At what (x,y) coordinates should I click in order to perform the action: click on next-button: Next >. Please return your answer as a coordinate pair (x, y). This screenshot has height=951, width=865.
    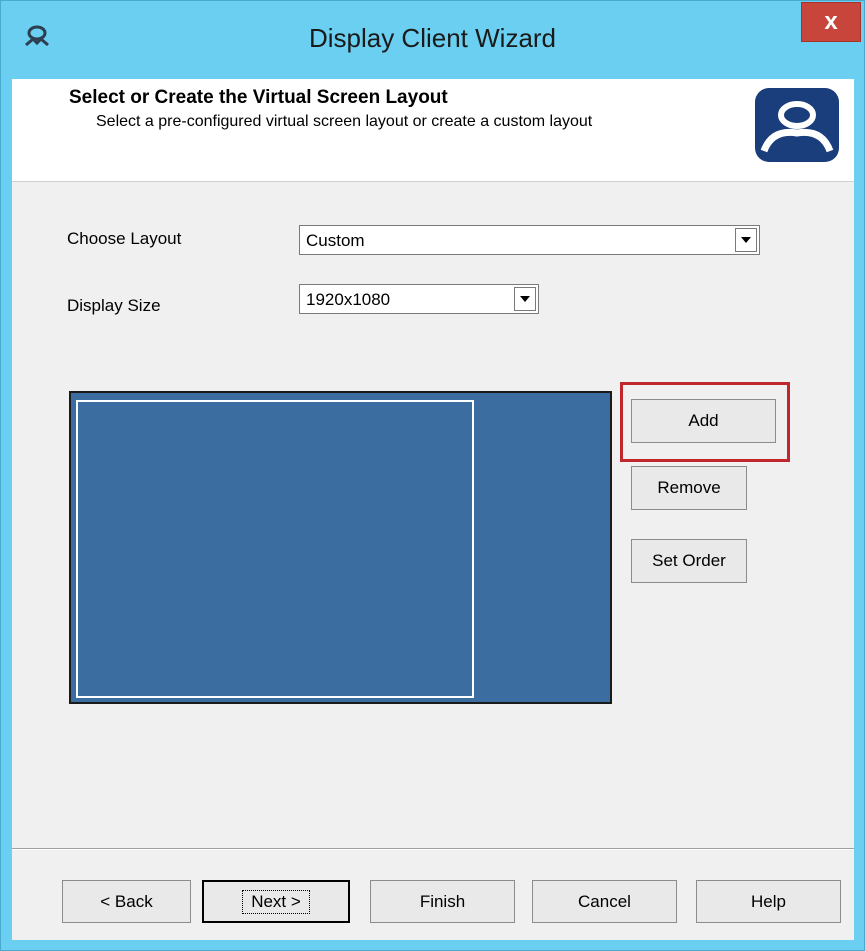
    Looking at the image, I should click on (276, 901).